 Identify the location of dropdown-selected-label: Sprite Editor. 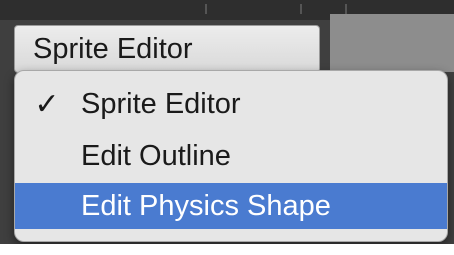
(113, 48).